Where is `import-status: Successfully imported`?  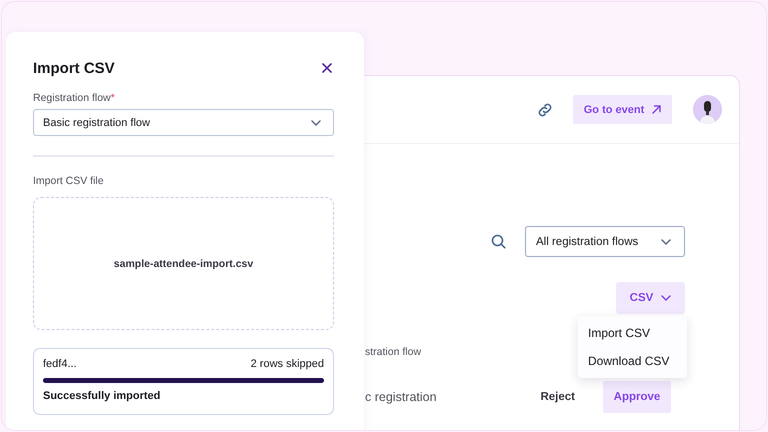 import-status: Successfully imported is located at coordinates (102, 396).